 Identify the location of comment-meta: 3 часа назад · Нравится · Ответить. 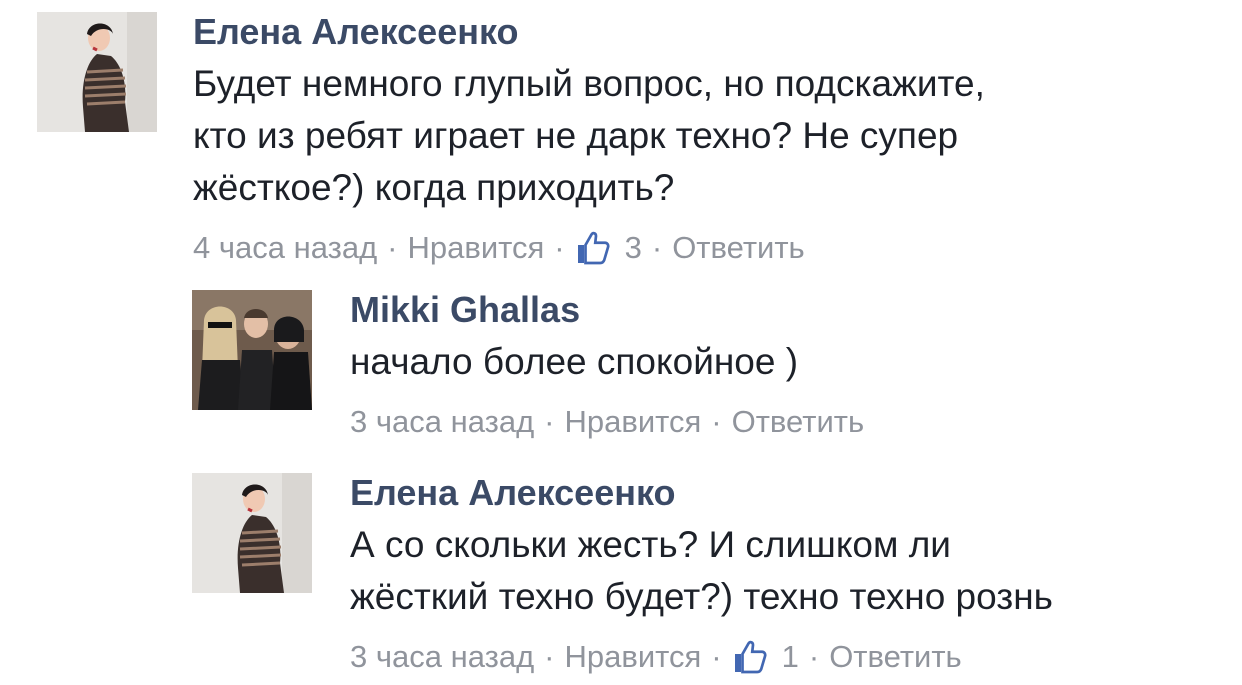
(607, 422).